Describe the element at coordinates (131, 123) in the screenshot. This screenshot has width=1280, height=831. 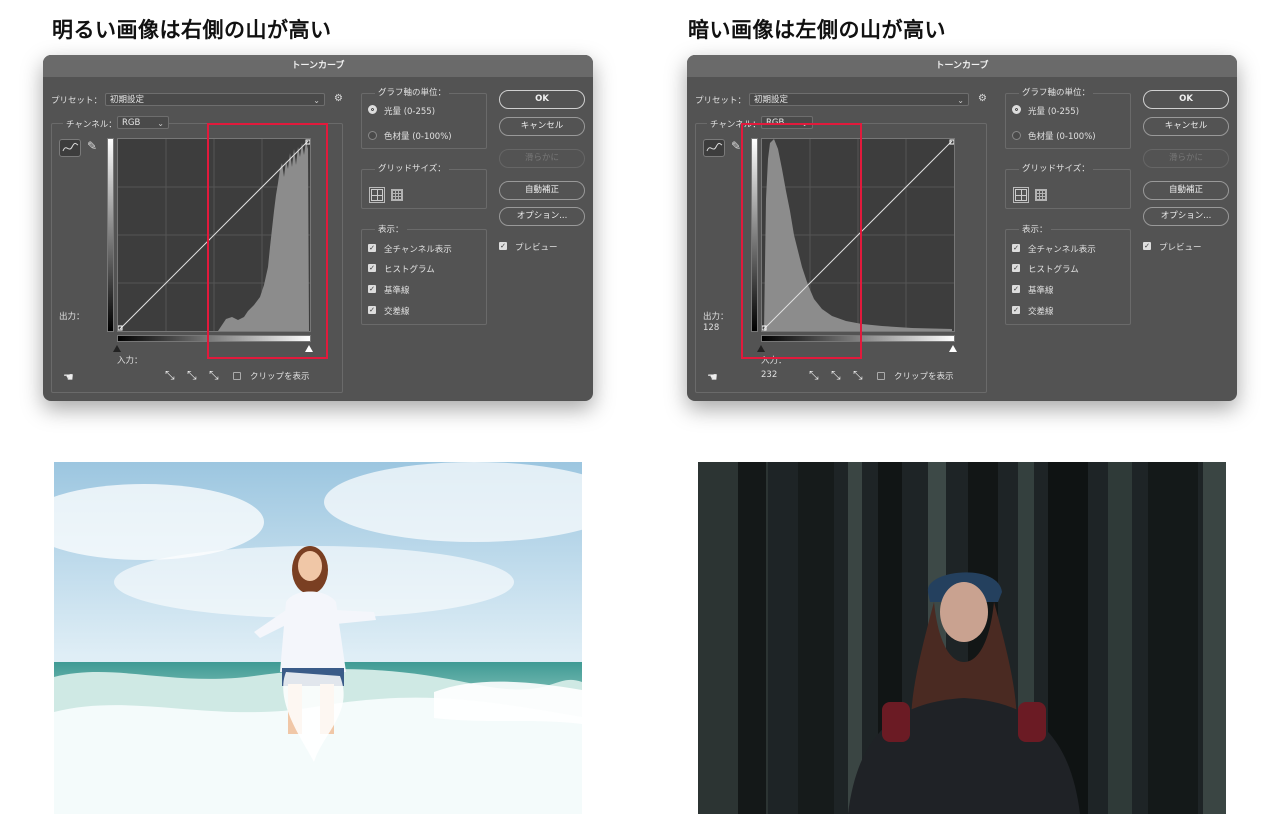
I see `channel-value: RGB` at that location.